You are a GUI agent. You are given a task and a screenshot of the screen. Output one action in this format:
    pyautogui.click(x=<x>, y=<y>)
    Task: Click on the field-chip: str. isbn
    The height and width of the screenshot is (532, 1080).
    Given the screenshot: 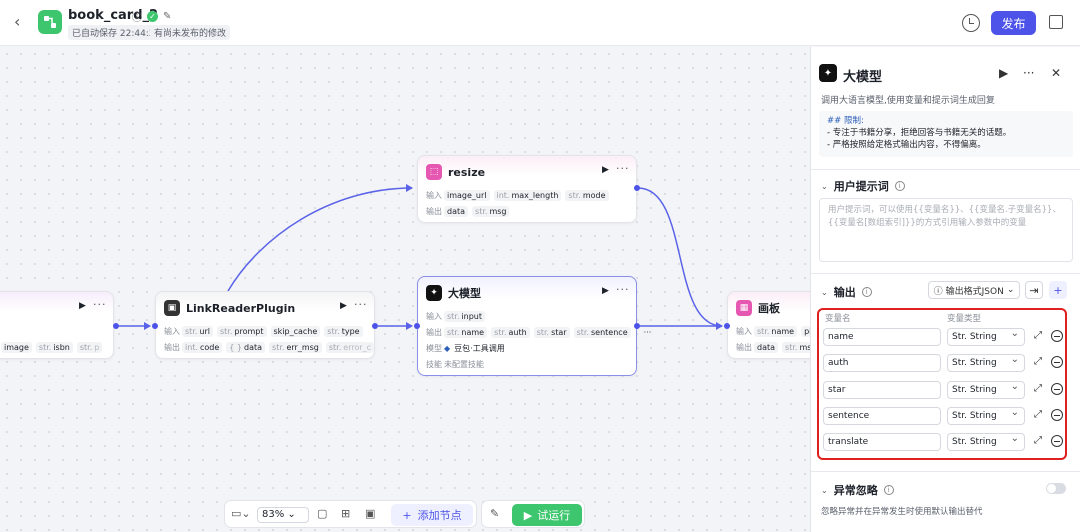 What is the action you would take?
    pyautogui.click(x=54, y=347)
    